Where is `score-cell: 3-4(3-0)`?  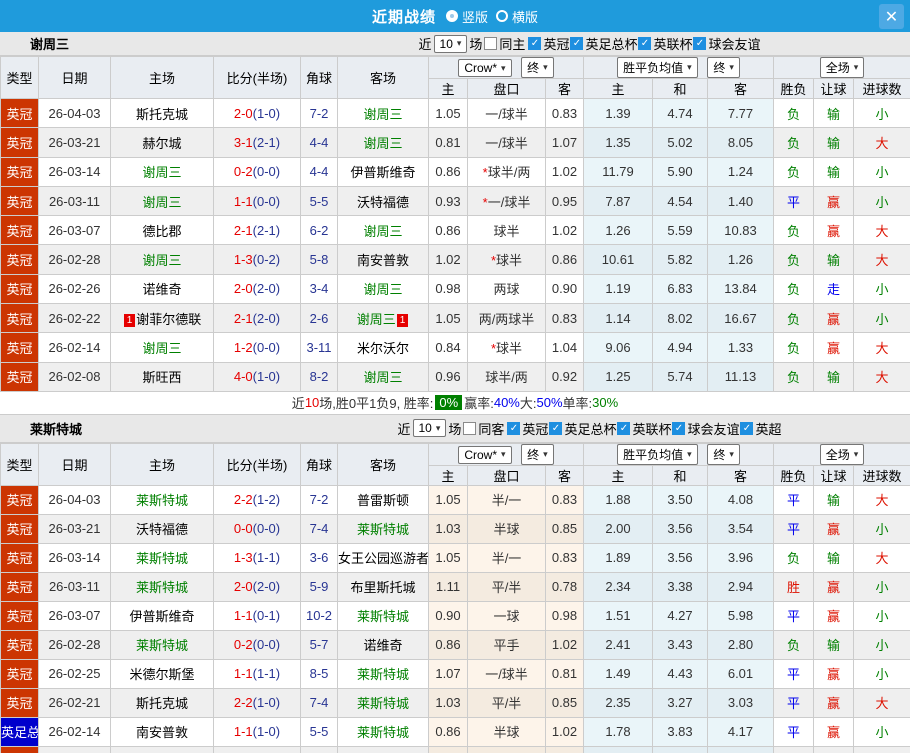 score-cell: 3-4(3-0) is located at coordinates (257, 749).